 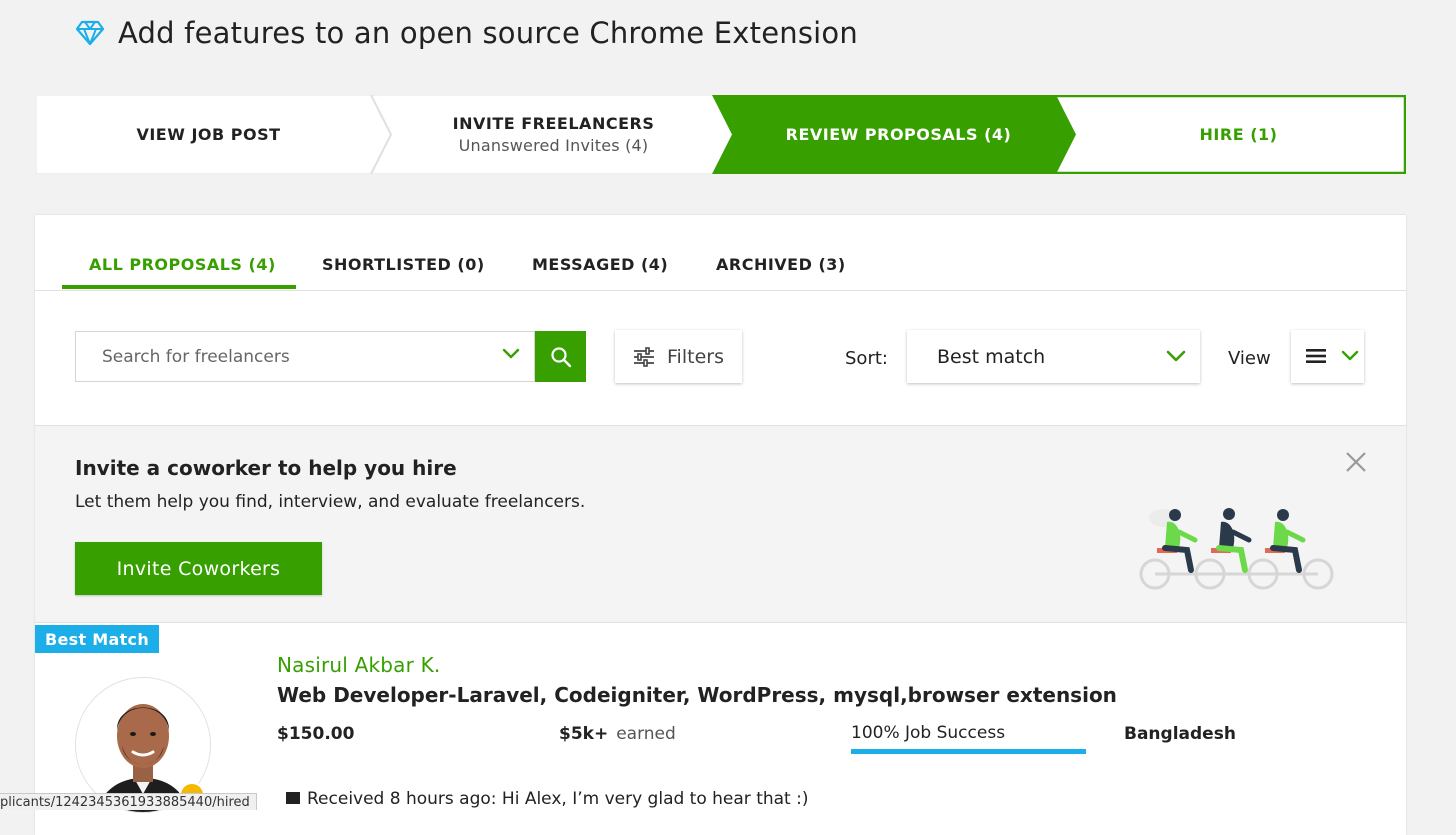 I want to click on view-dropdown, so click(x=1327, y=356).